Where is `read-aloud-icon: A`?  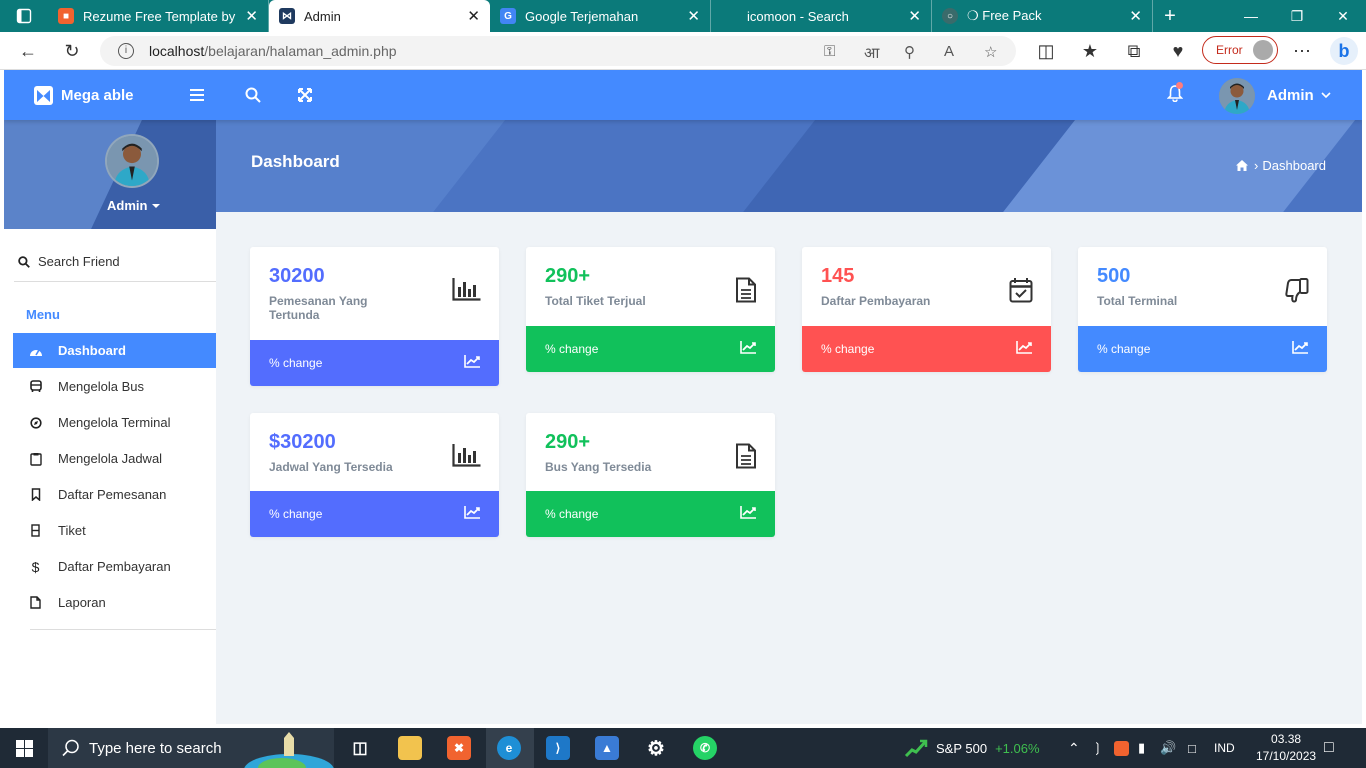 read-aloud-icon: A is located at coordinates (949, 51).